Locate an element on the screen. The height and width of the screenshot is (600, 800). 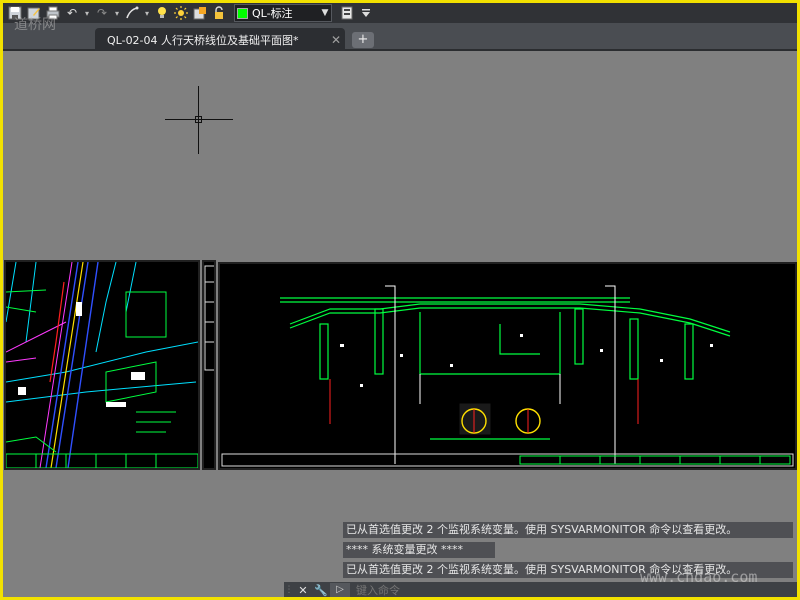
customize-toolbar-icon is located at coordinates (366, 13).